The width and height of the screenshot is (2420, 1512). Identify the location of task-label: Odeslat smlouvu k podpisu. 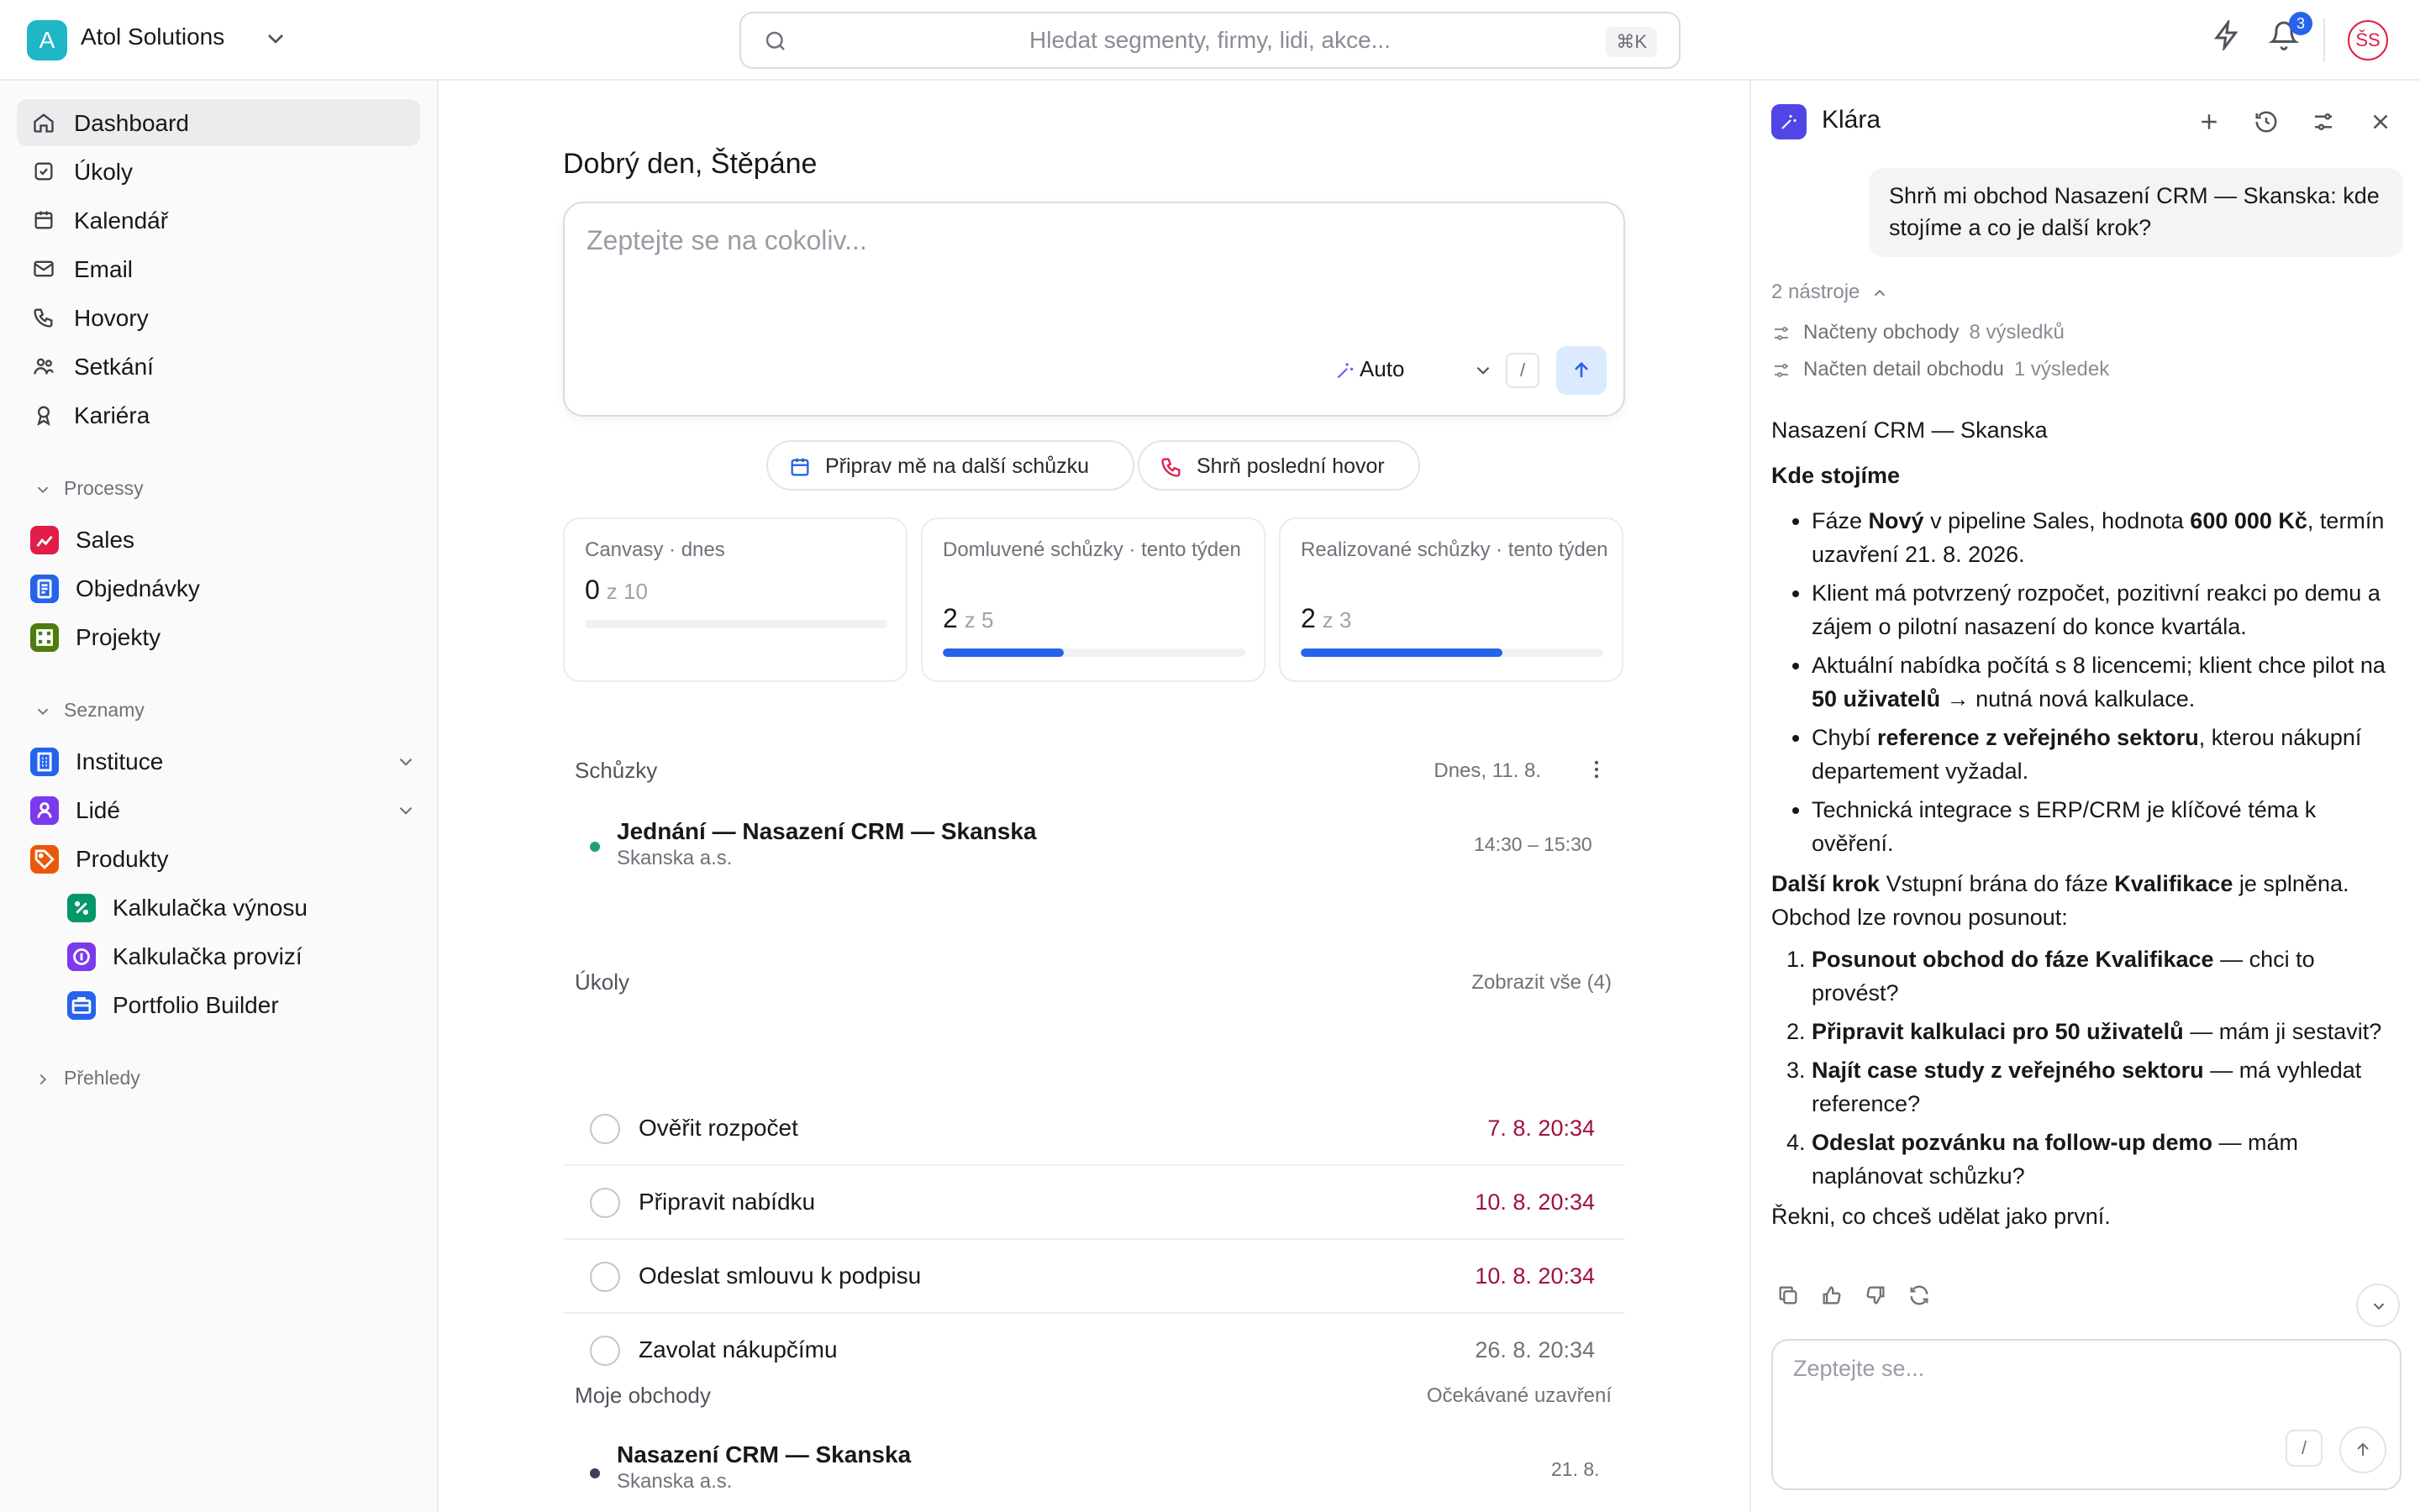
(780, 1276).